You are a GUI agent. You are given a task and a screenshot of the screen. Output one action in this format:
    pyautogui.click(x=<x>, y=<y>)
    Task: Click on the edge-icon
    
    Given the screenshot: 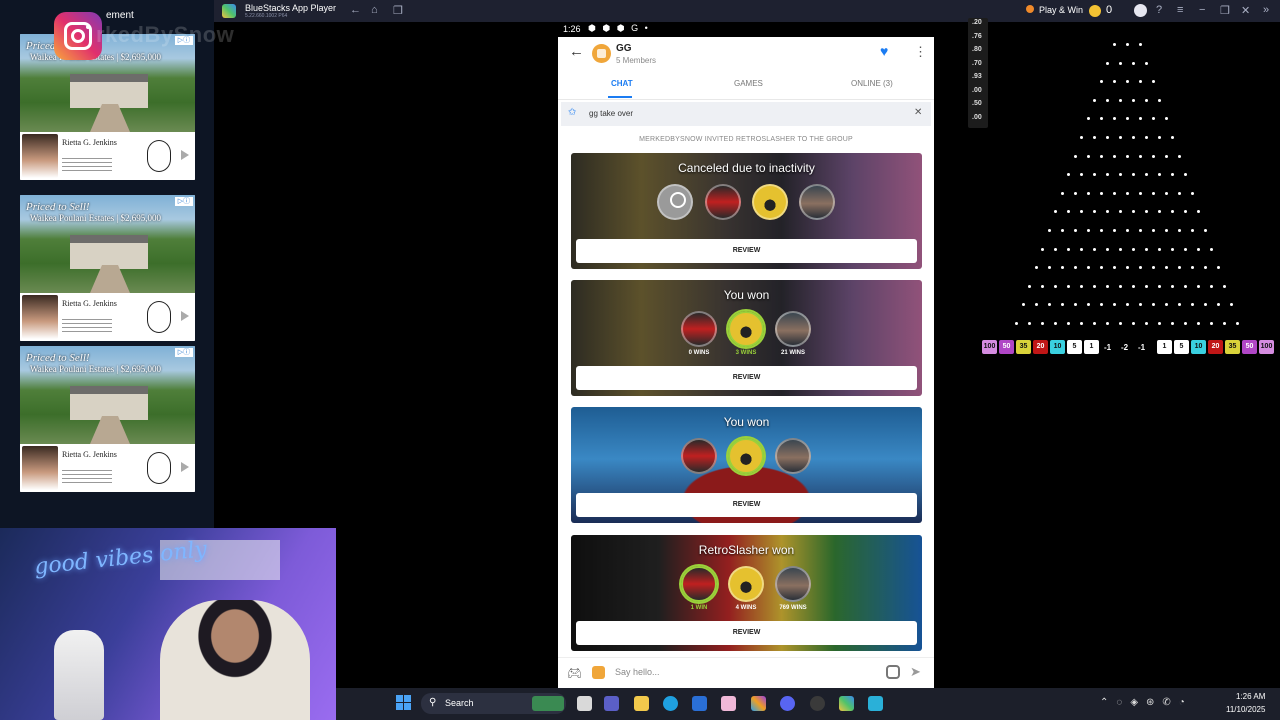 What is the action you would take?
    pyautogui.click(x=670, y=703)
    